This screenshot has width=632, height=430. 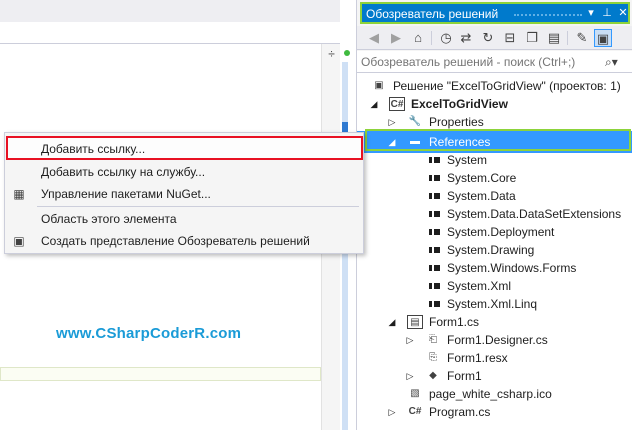 What do you see at coordinates (433, 375) in the screenshot?
I see `class-member-icon: ◆` at bounding box center [433, 375].